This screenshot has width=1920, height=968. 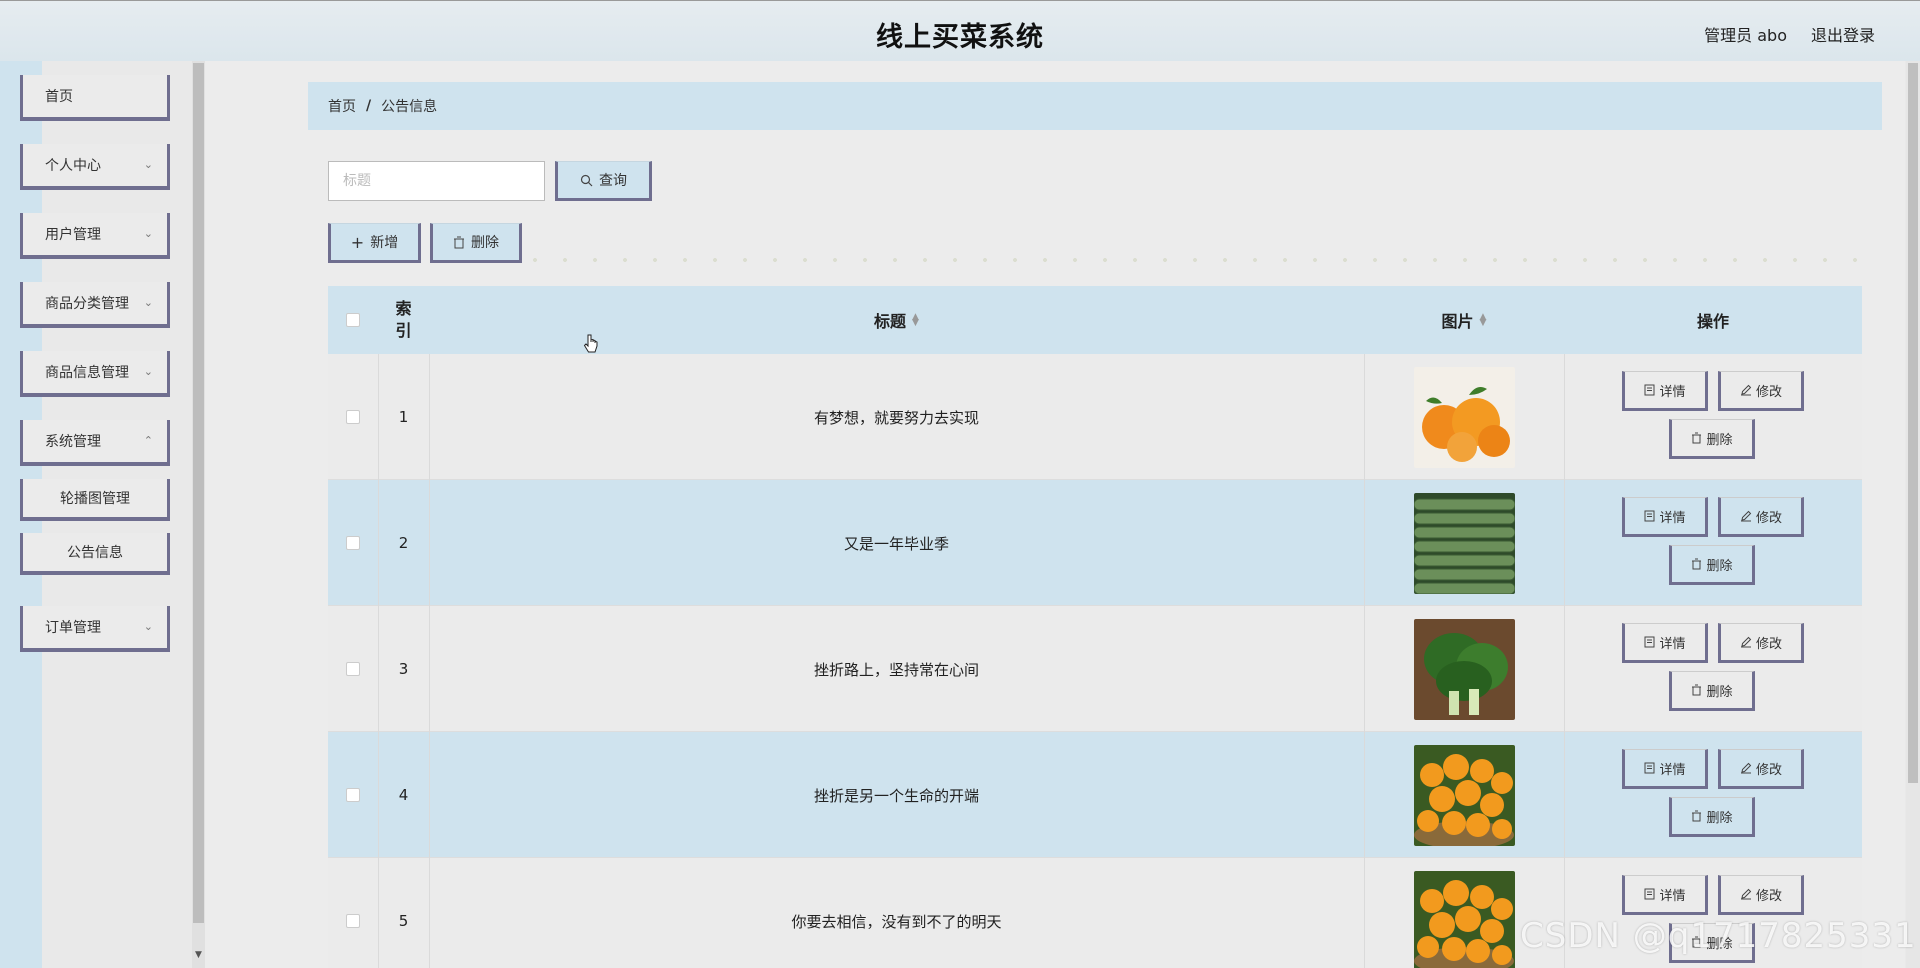 What do you see at coordinates (613, 181) in the screenshot?
I see `query-button-label: 查询` at bounding box center [613, 181].